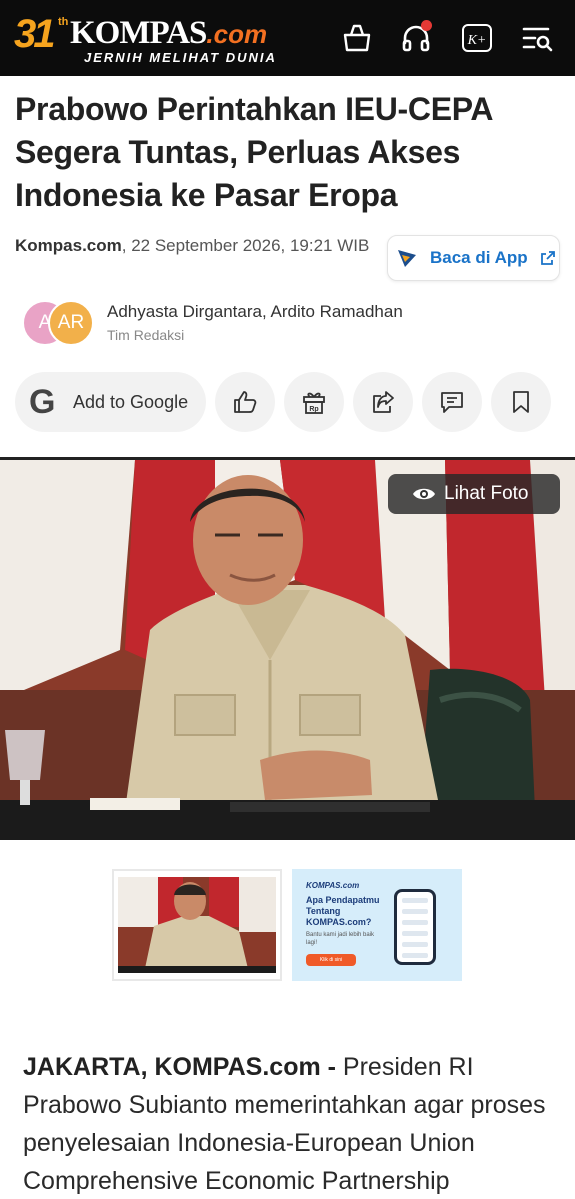 Image resolution: width=575 pixels, height=1199 pixels. I want to click on add-to-google-button: G Add to Google, so click(110, 402).